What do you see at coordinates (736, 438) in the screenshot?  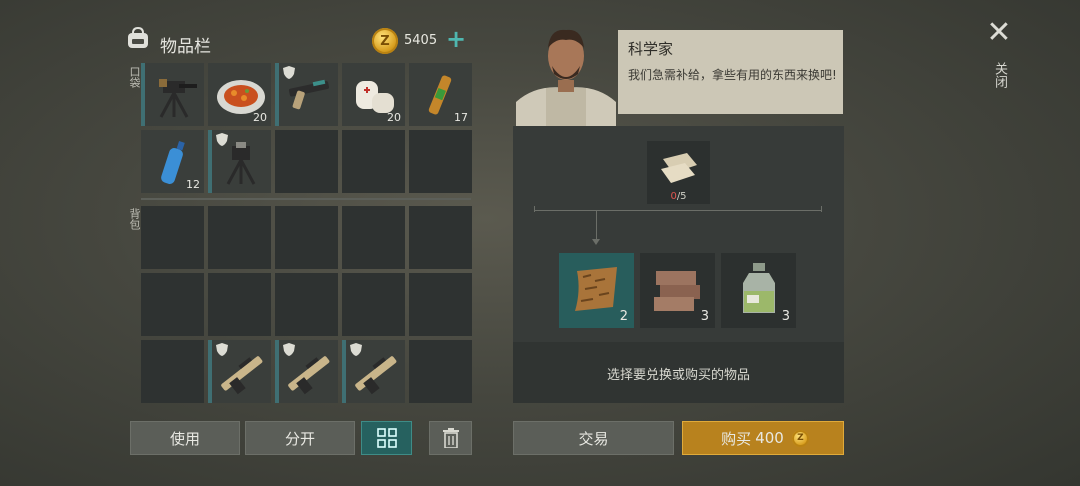 I see `buy-label: 购买` at bounding box center [736, 438].